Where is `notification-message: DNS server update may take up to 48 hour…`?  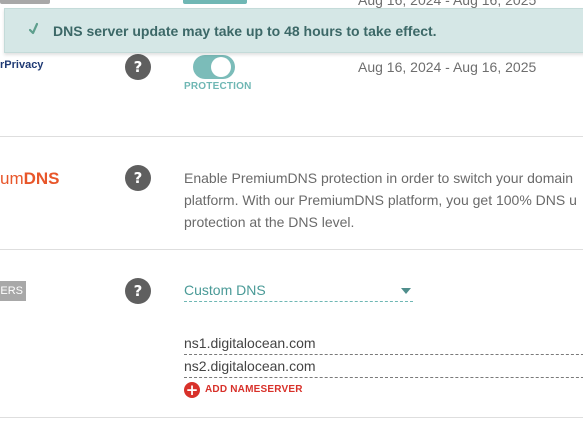
notification-message: DNS server update may take up to 48 hour… is located at coordinates (245, 31).